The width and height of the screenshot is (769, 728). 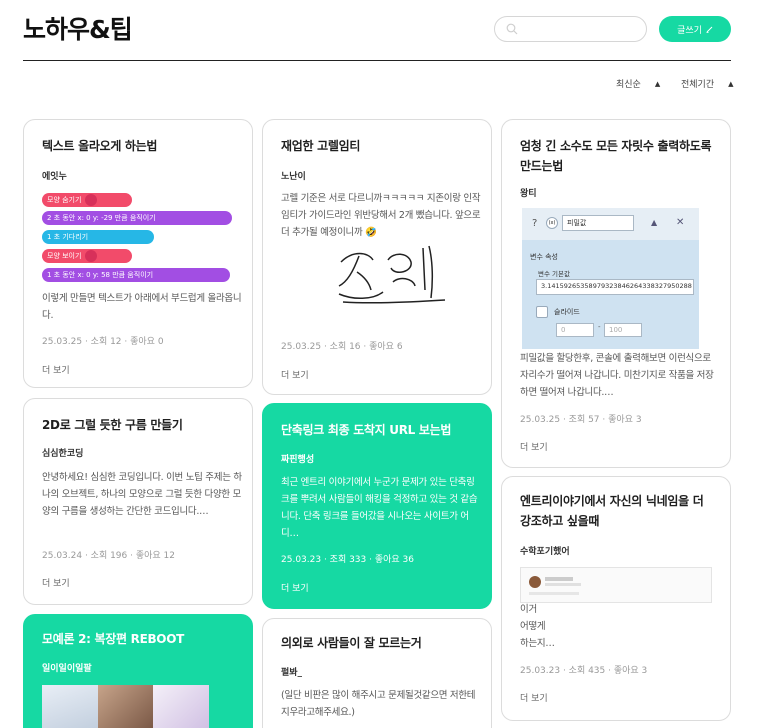 I want to click on write-button: 글쓰기, so click(x=695, y=29).